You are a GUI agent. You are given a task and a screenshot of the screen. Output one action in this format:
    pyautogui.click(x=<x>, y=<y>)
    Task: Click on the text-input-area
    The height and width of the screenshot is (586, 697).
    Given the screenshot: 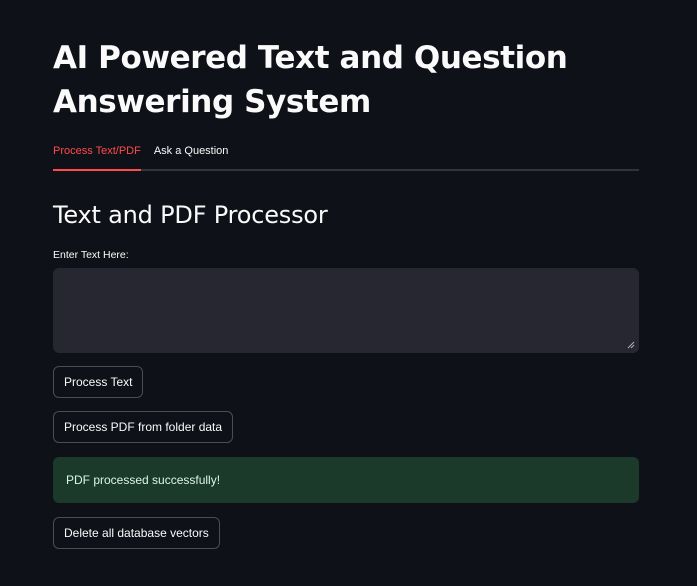 What is the action you would take?
    pyautogui.click(x=346, y=310)
    